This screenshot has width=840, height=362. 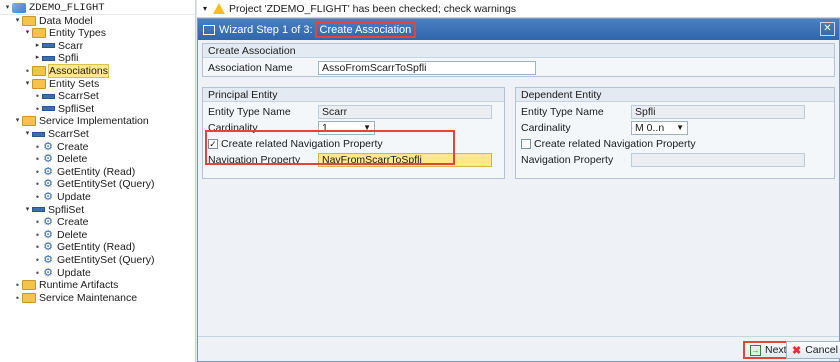 I want to click on group-header: Dependent Entity, so click(x=675, y=95).